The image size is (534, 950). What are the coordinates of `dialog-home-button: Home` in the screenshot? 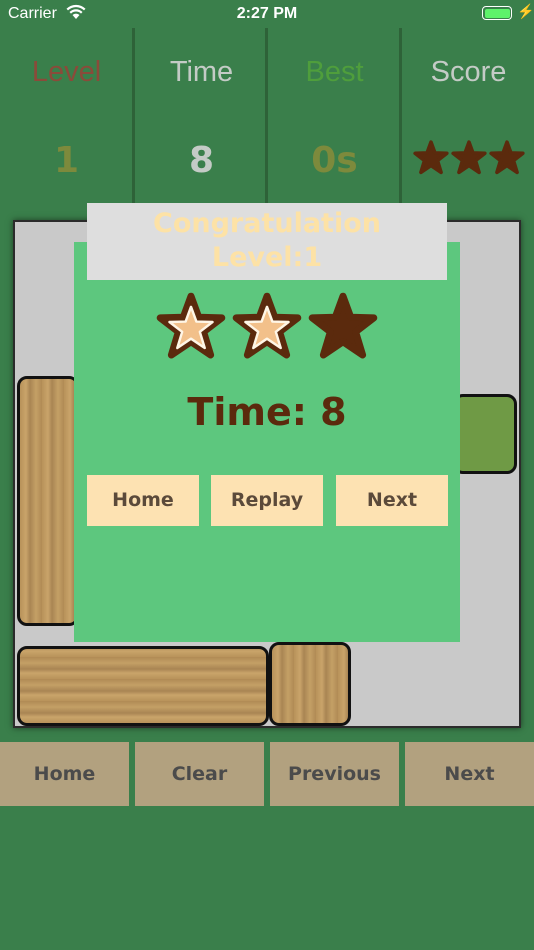 It's located at (143, 500).